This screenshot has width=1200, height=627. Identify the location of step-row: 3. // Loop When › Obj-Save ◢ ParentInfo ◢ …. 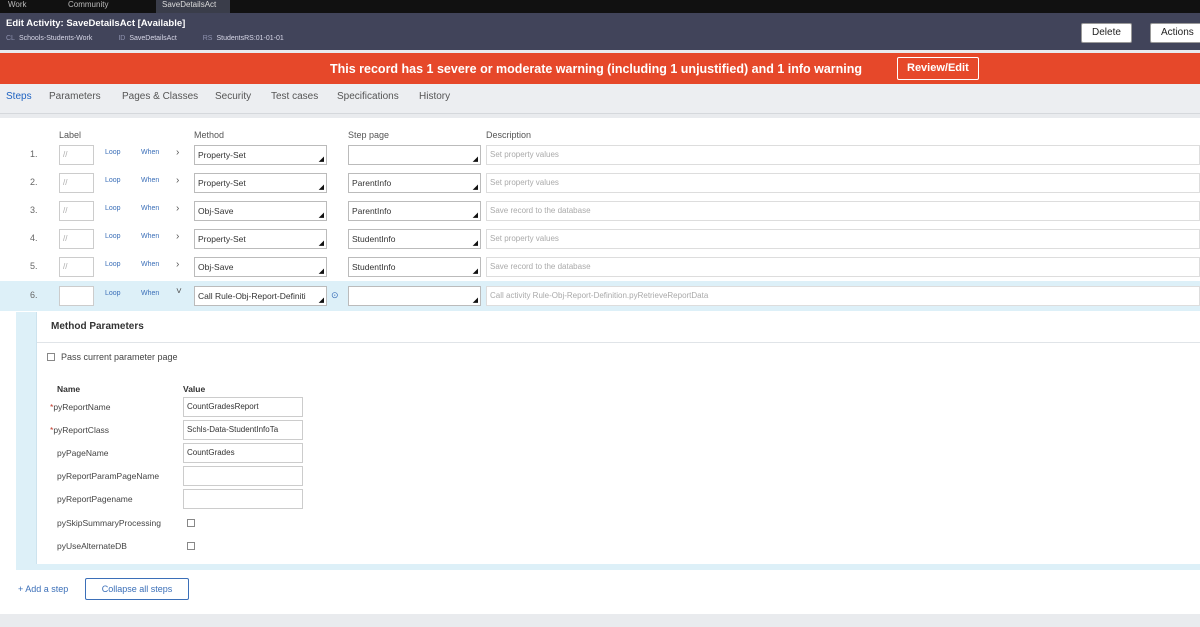
(600, 211).